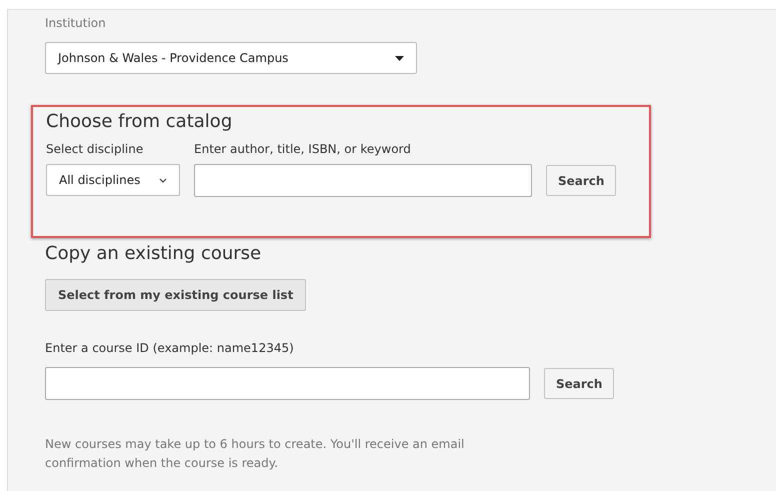 The width and height of the screenshot is (776, 491). What do you see at coordinates (153, 253) in the screenshot?
I see `section-heading: Copy an existing course` at bounding box center [153, 253].